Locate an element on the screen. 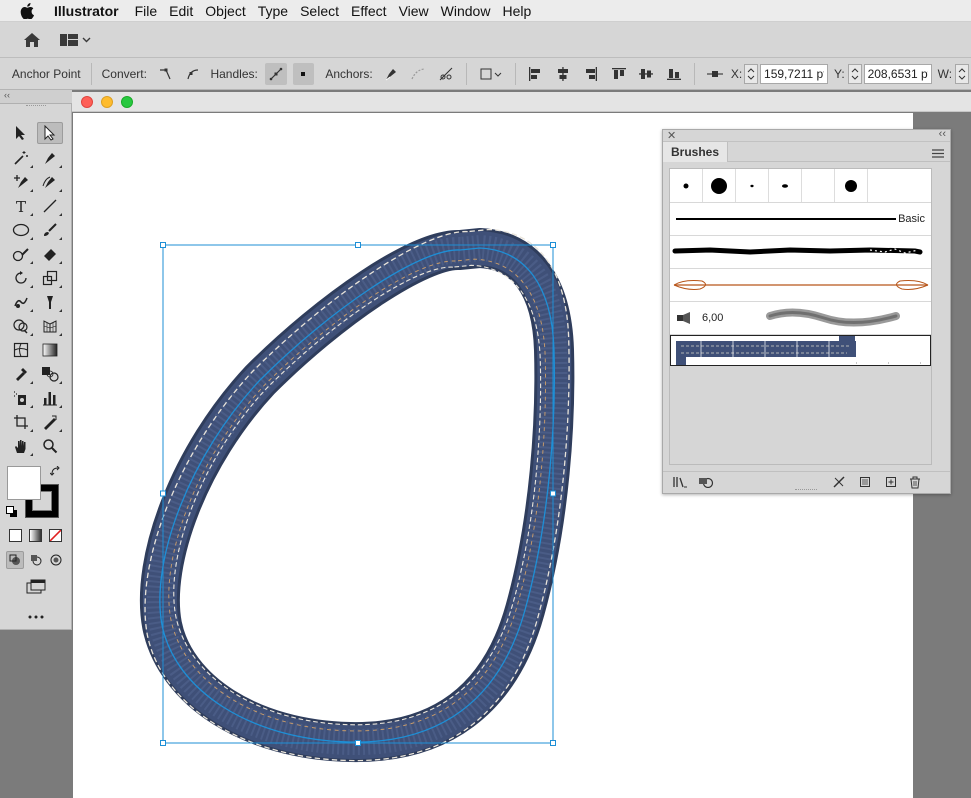 Image resolution: width=971 pixels, height=798 pixels. perspective-grid-tool-icon is located at coordinates (50, 326).